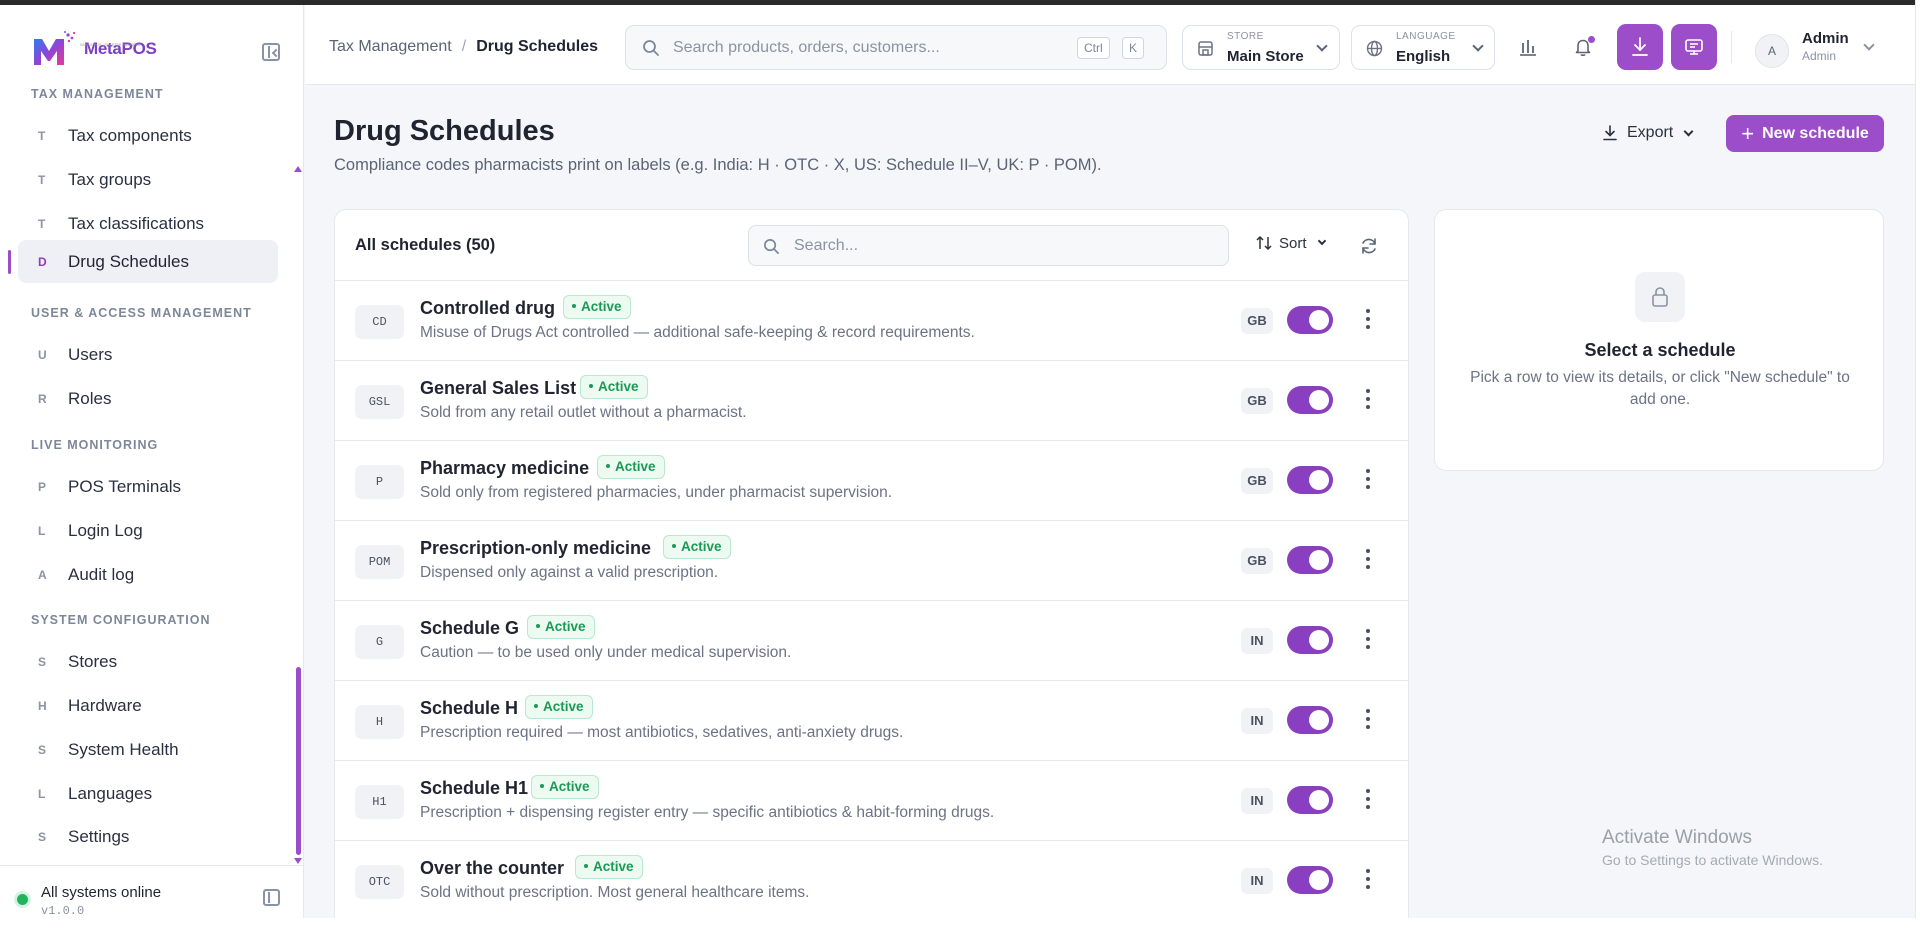 The height and width of the screenshot is (929, 1920). Describe the element at coordinates (1815, 133) in the screenshot. I see `new-schedule-label: New schedule` at that location.